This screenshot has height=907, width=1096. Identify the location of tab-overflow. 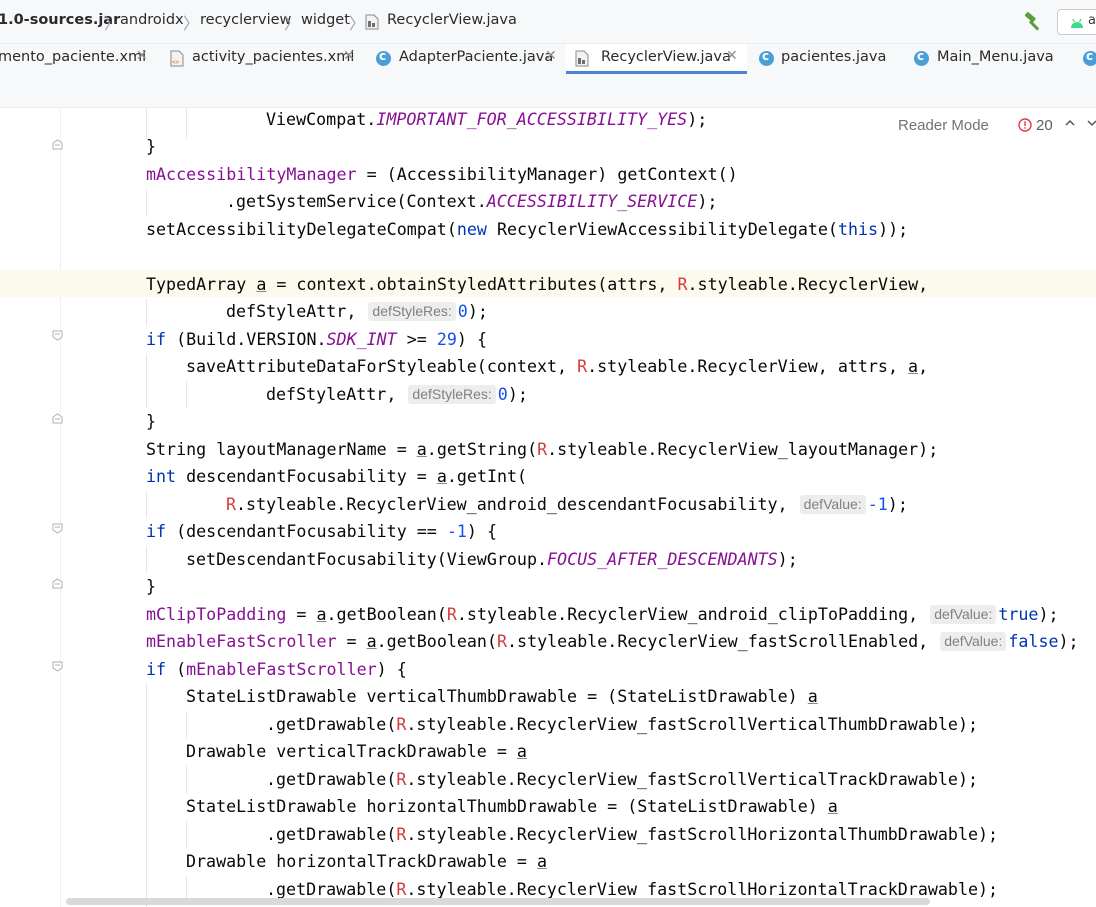
(1088, 59).